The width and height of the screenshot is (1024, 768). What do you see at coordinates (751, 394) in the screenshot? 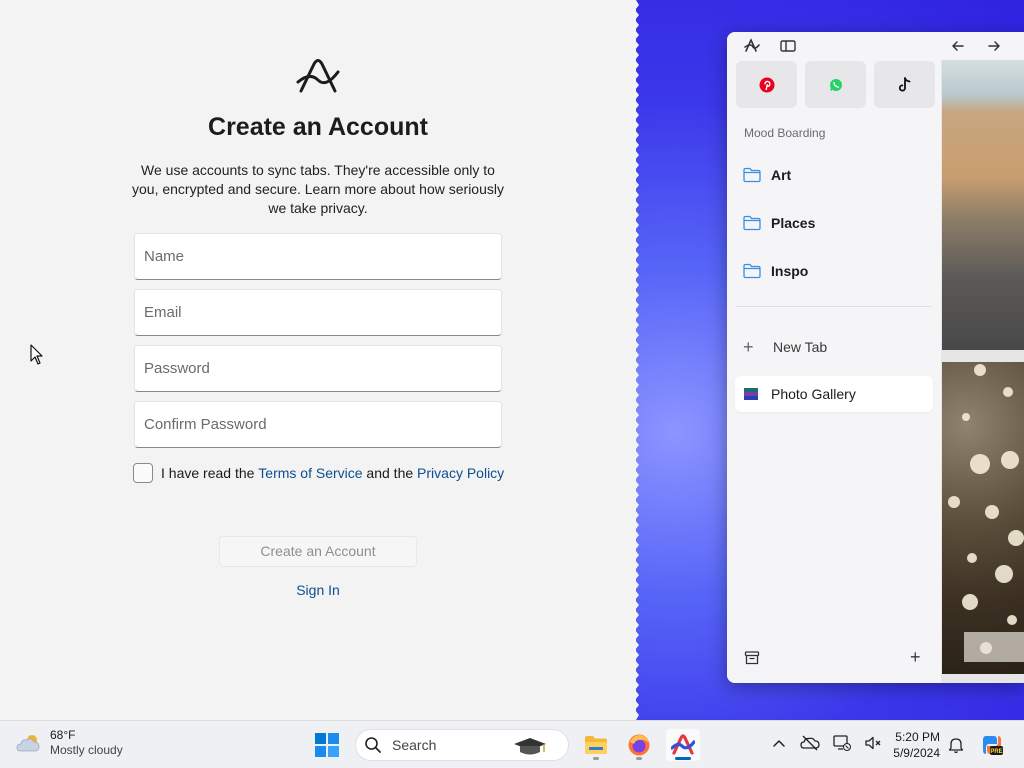
I see `photo-gallery-favicon-icon` at bounding box center [751, 394].